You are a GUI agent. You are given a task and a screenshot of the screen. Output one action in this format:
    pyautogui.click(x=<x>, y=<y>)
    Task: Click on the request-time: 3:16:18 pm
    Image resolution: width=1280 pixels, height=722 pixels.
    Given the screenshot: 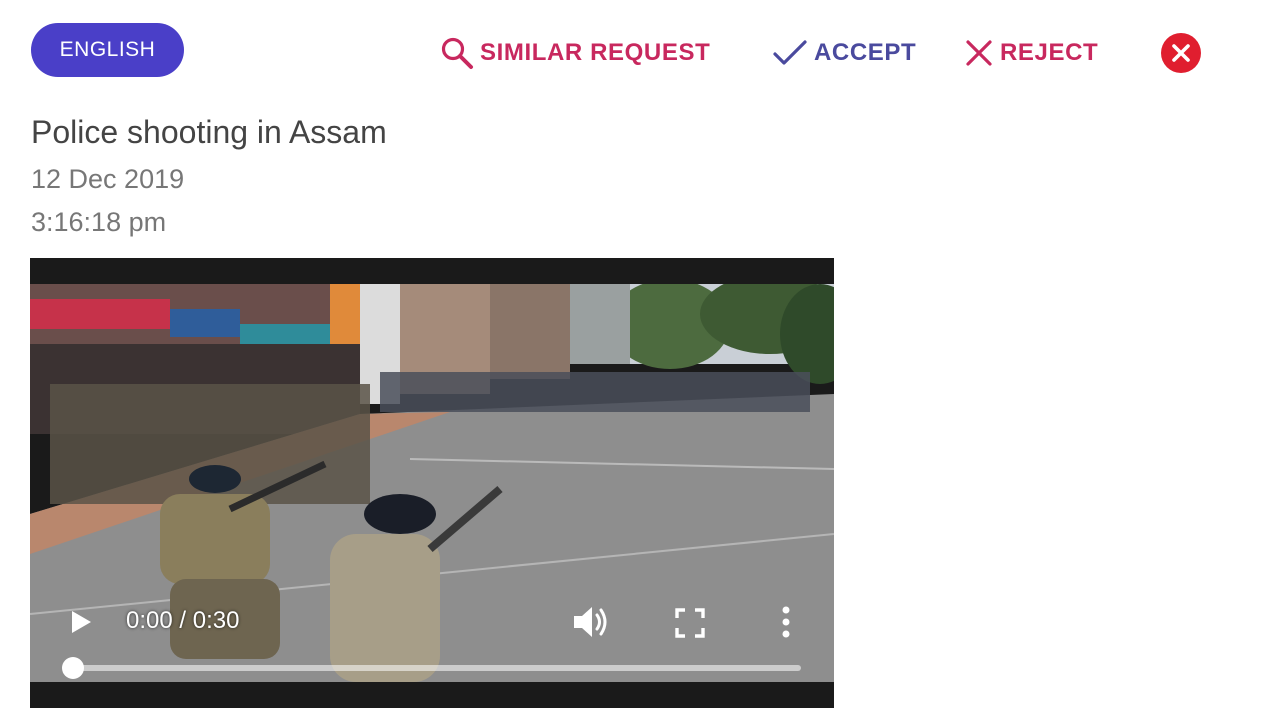 What is the action you would take?
    pyautogui.click(x=99, y=222)
    